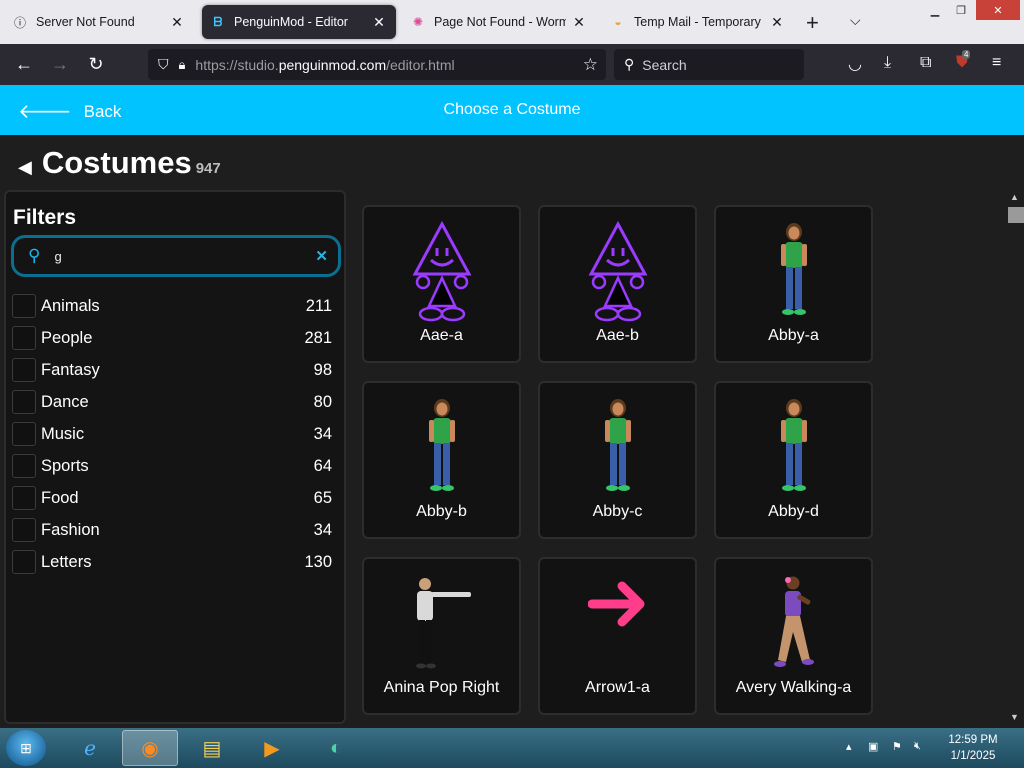 The width and height of the screenshot is (1024, 768). Describe the element at coordinates (172, 434) in the screenshot. I see `category-filter-music: Music 34` at that location.